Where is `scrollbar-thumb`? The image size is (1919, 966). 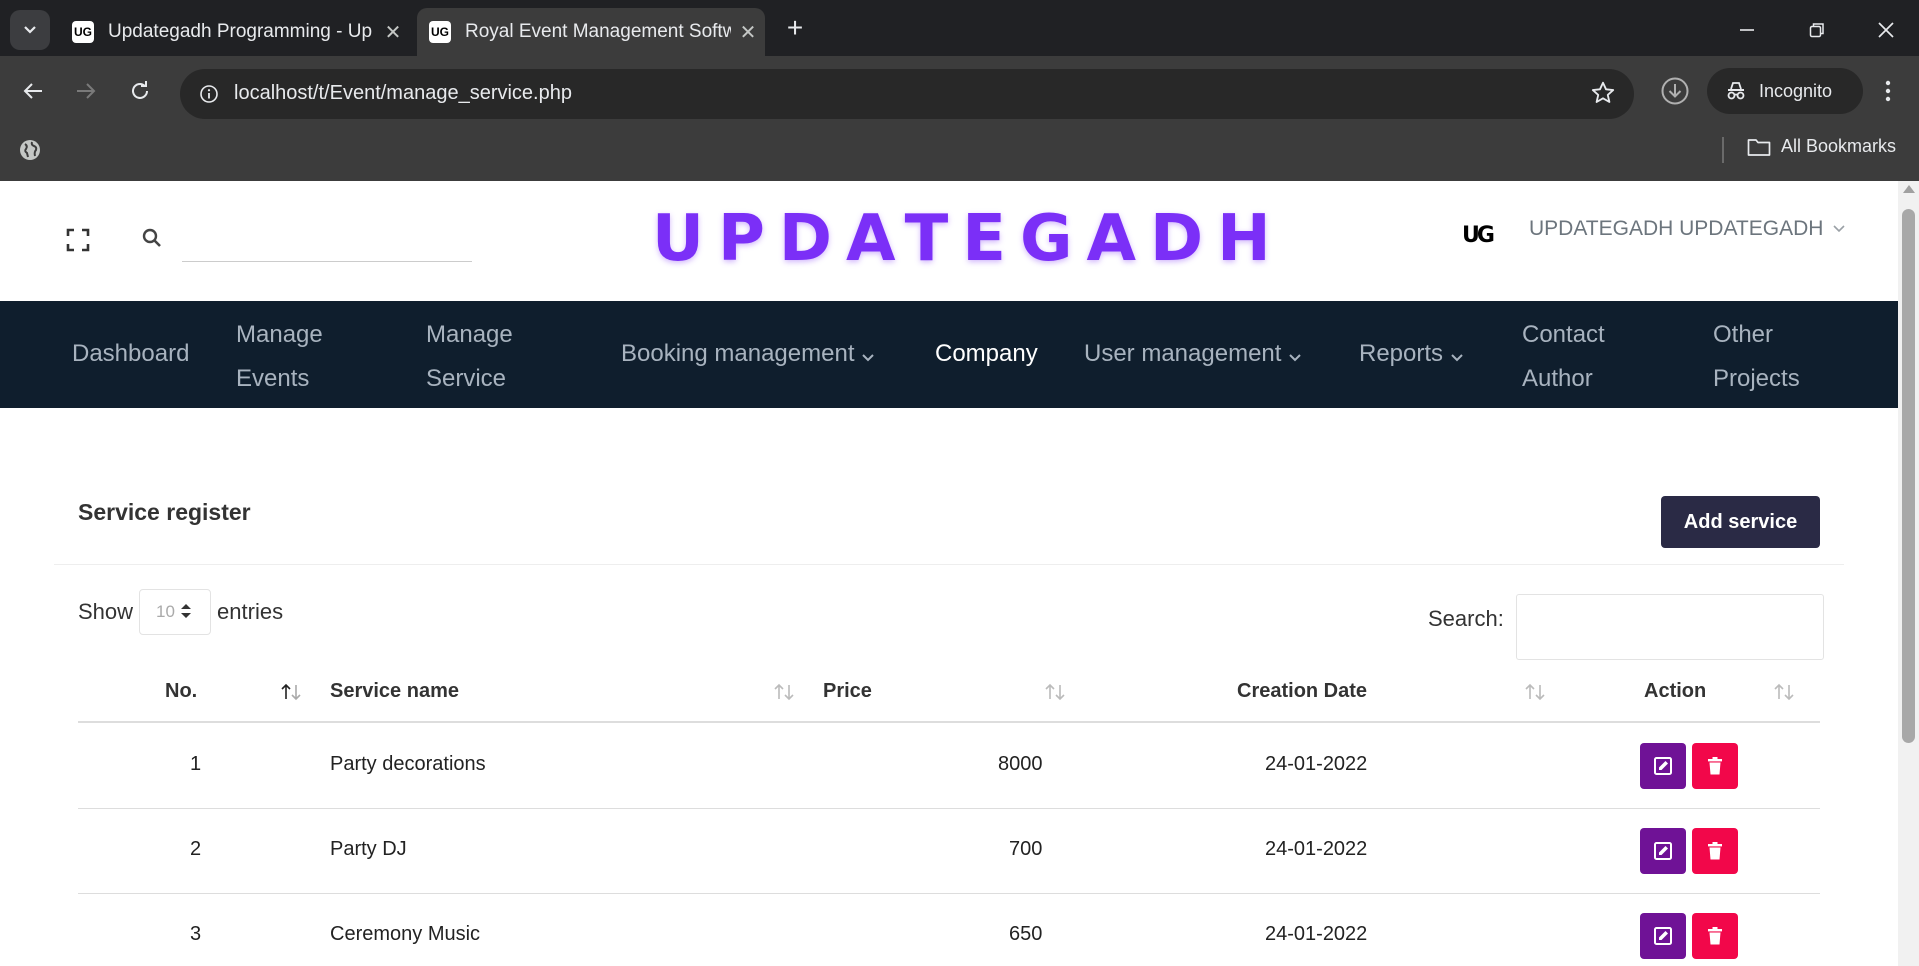 scrollbar-thumb is located at coordinates (1908, 476).